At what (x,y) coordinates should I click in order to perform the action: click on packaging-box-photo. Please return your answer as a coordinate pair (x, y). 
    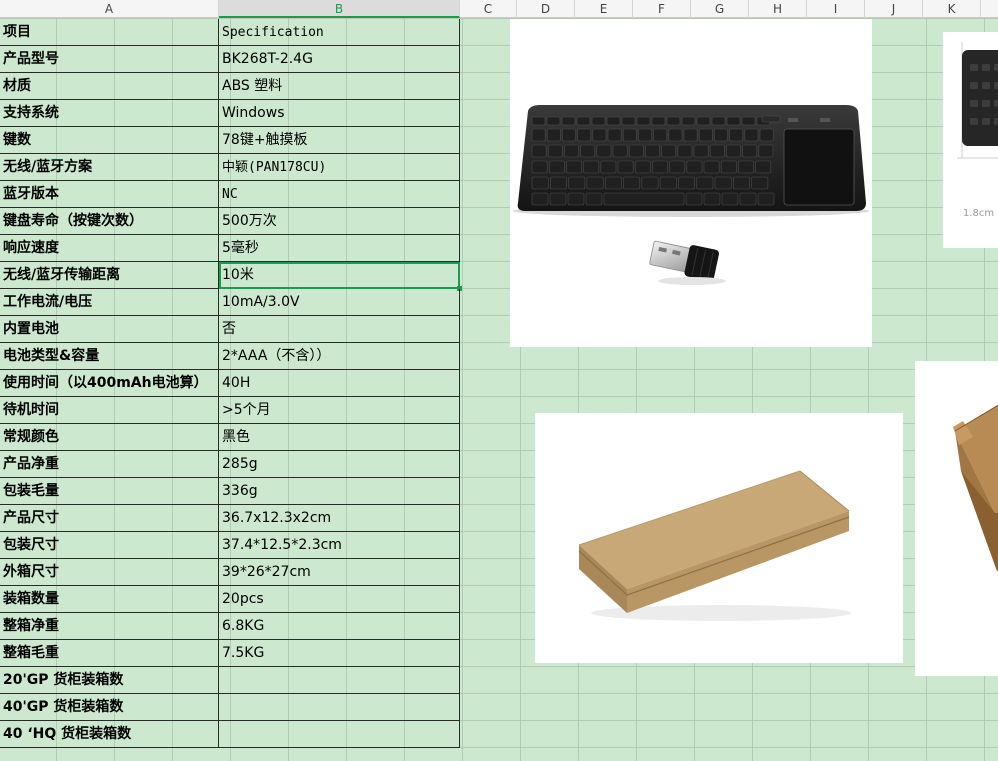
    Looking at the image, I should click on (719, 538).